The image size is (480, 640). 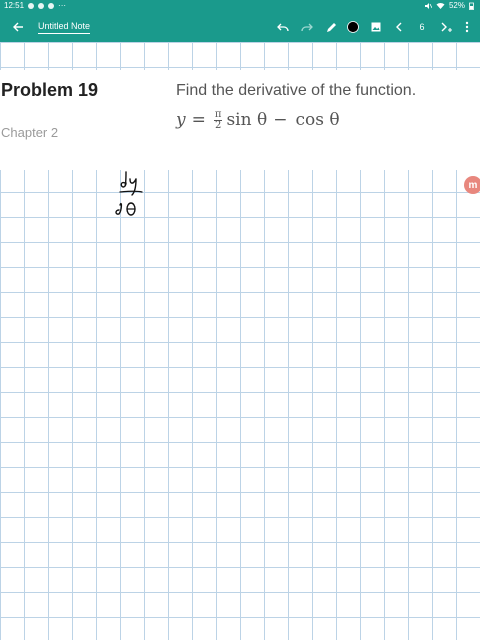 I want to click on mute-icon, so click(x=428, y=6).